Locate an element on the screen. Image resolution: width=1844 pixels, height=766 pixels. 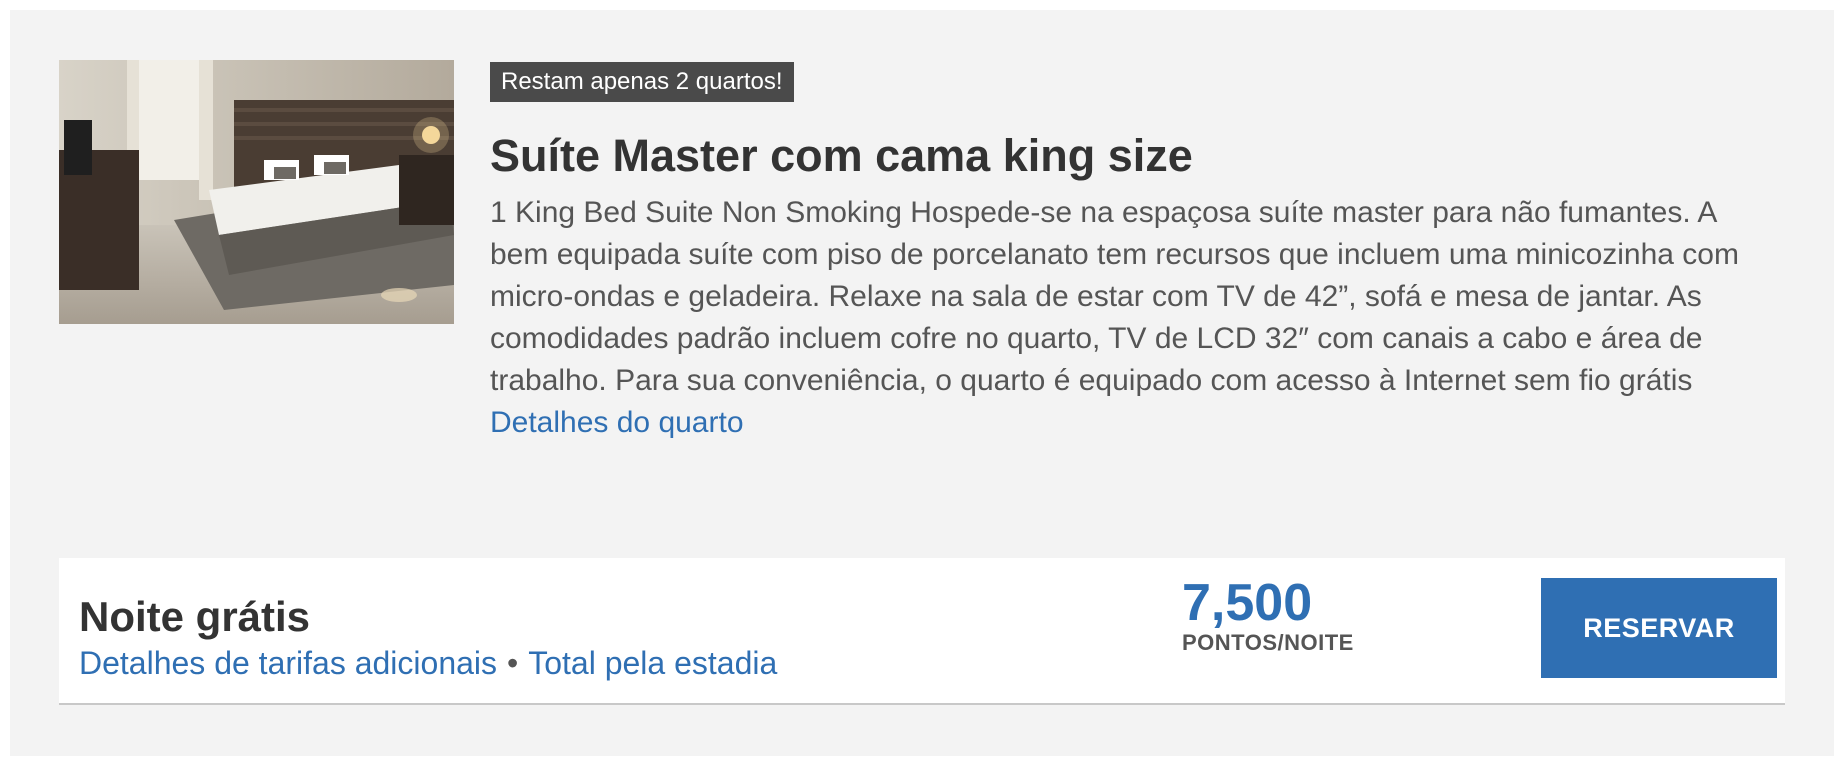
availability-badge: Restam apenas 2 quartos! is located at coordinates (642, 82).